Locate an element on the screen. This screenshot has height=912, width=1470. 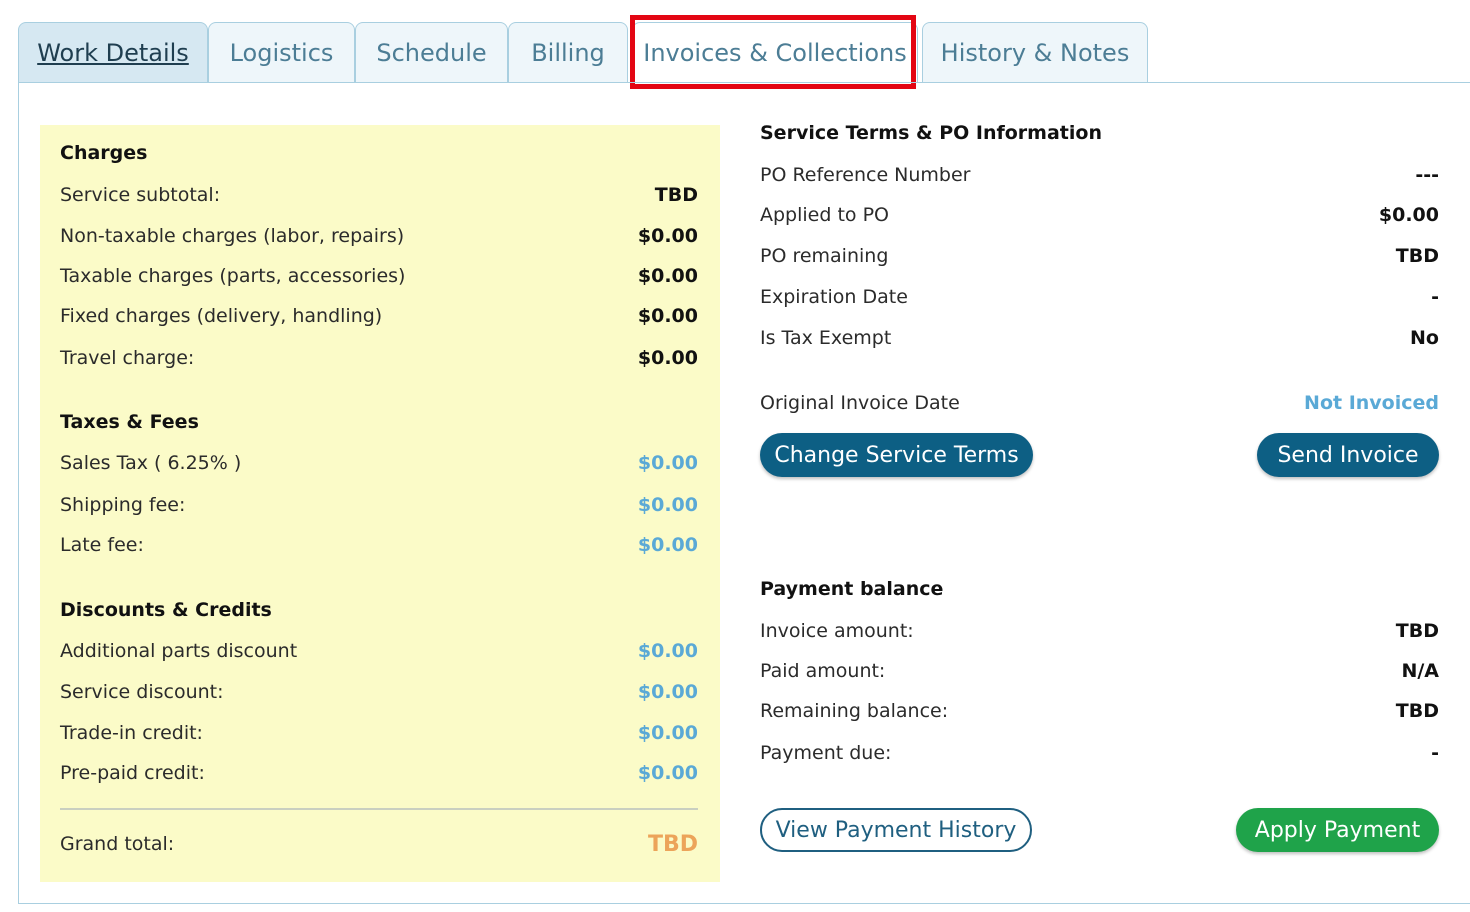
row-label: Fixed charges (delivery, handling) is located at coordinates (221, 316).